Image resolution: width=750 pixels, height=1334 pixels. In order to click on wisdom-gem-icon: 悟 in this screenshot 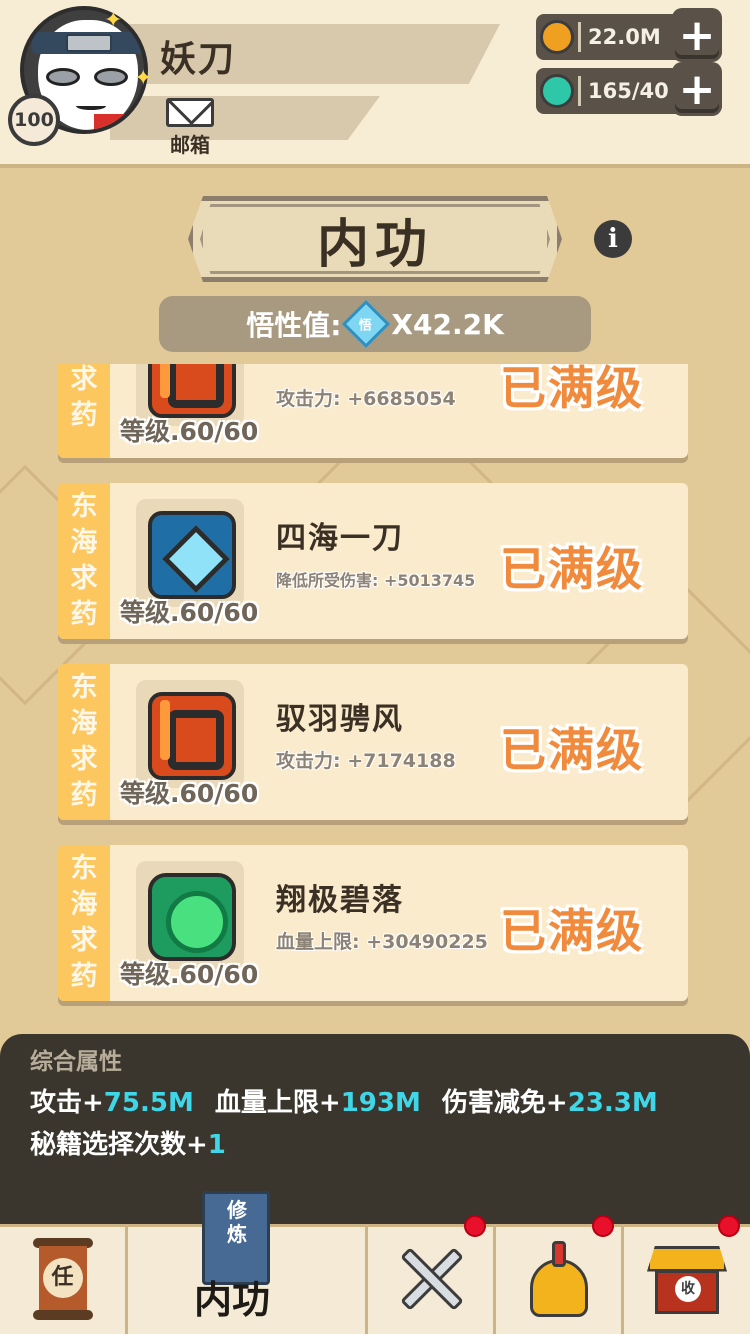, I will do `click(366, 324)`.